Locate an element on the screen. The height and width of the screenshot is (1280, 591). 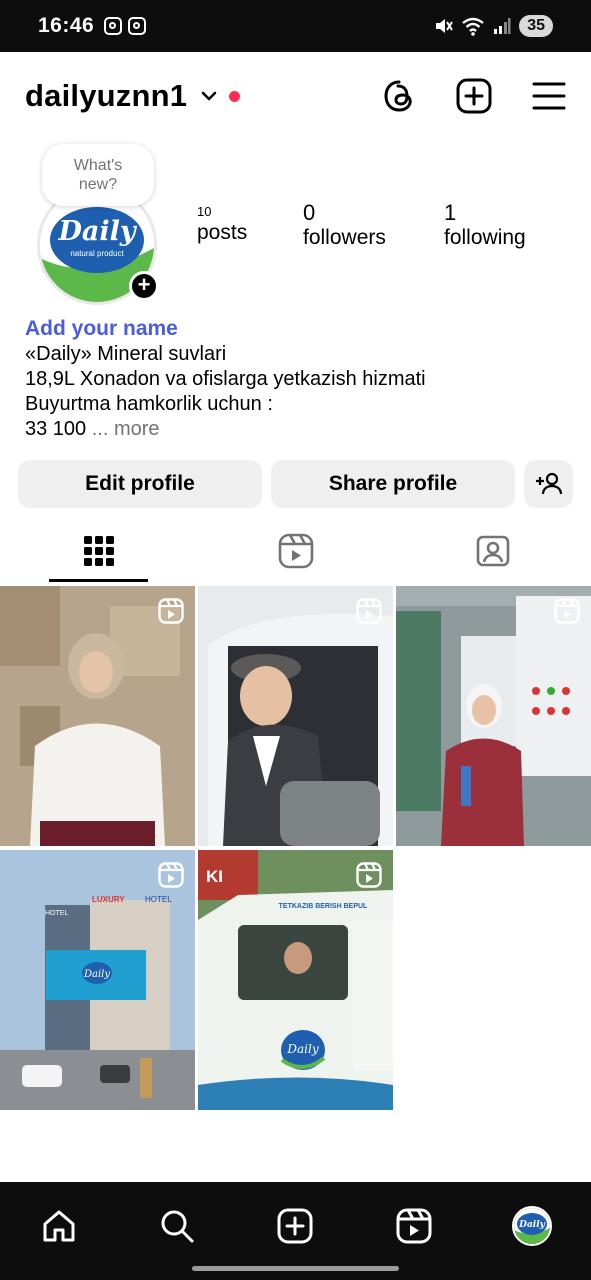
grid-item: Daily LUXURY HOTEL HOTEL is located at coordinates (97, 980).